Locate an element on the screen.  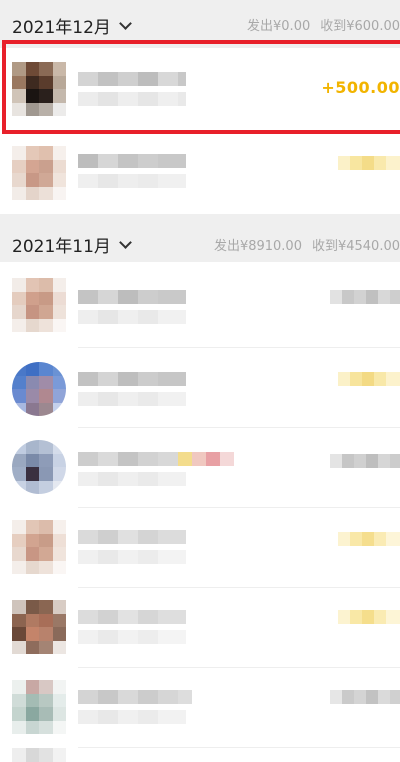
month-selector: 2021年12月 is located at coordinates (72, 25).